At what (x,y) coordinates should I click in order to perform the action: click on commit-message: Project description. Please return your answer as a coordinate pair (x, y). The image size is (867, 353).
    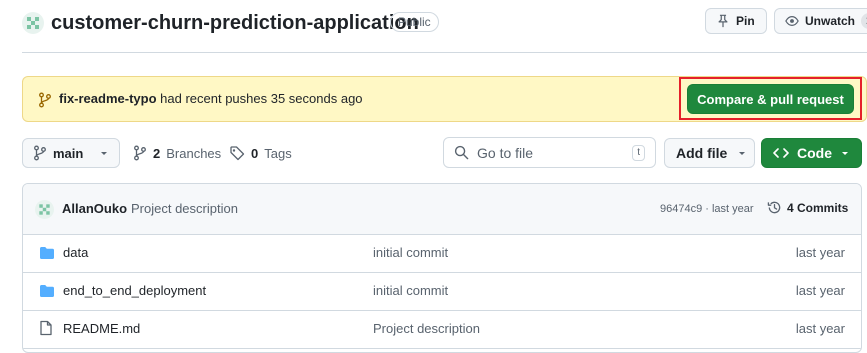
    Looking at the image, I should click on (184, 209).